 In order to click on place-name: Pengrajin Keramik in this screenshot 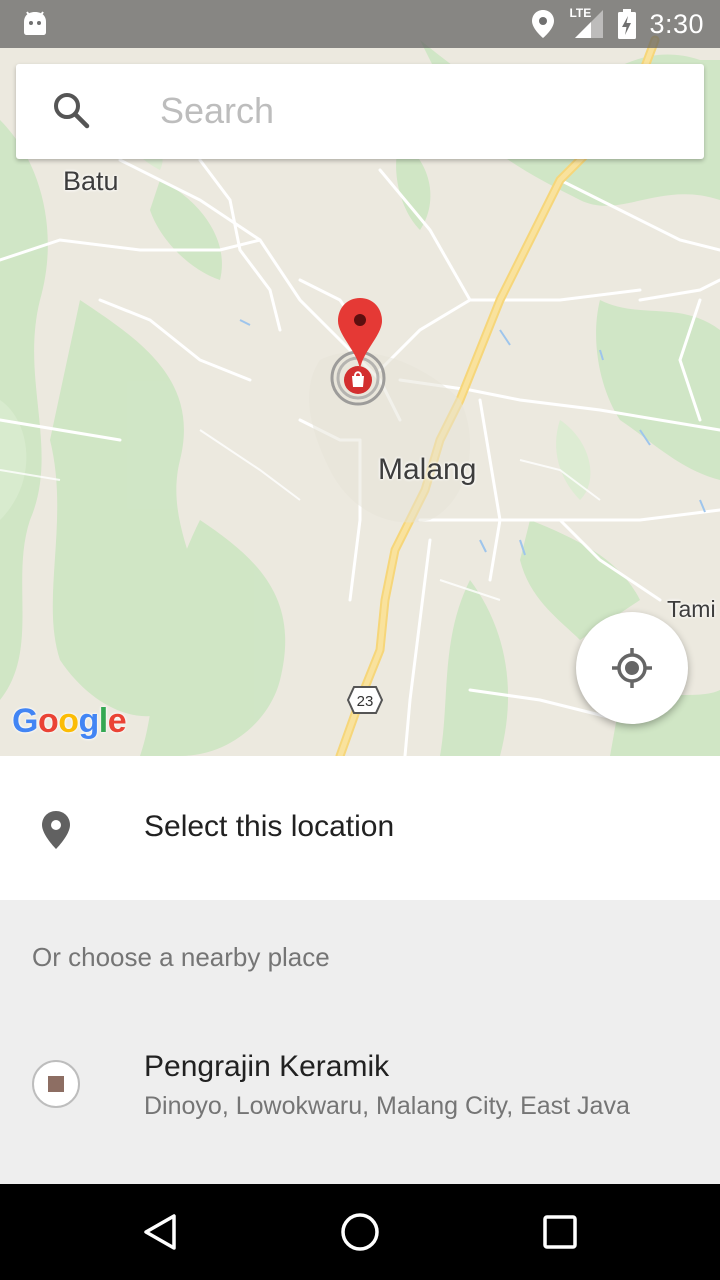, I will do `click(267, 1066)`.